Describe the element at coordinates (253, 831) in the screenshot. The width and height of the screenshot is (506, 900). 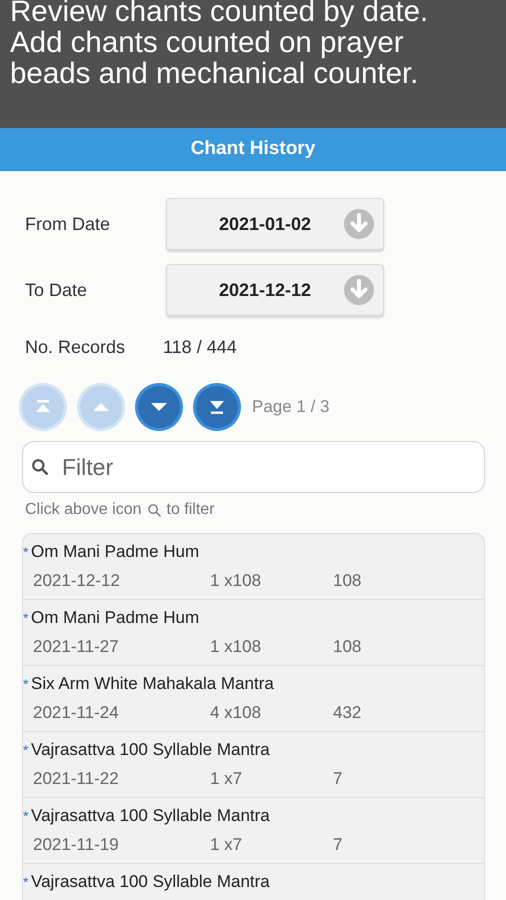
I see `history-row: *Vajrasattva 100 Syllable Mantra 2021-11-19 1 x7 7` at that location.